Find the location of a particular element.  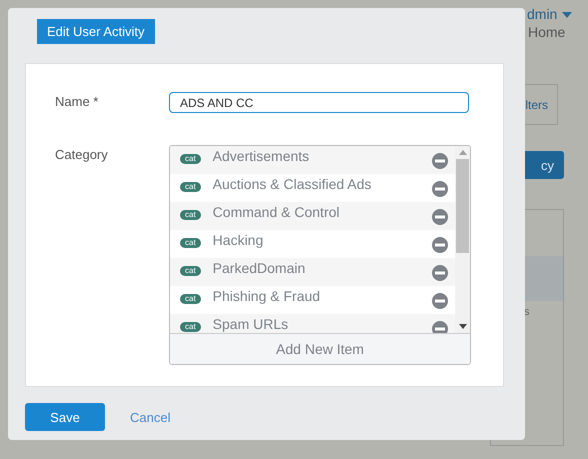

category-name: Phishing & Fraud is located at coordinates (267, 296).